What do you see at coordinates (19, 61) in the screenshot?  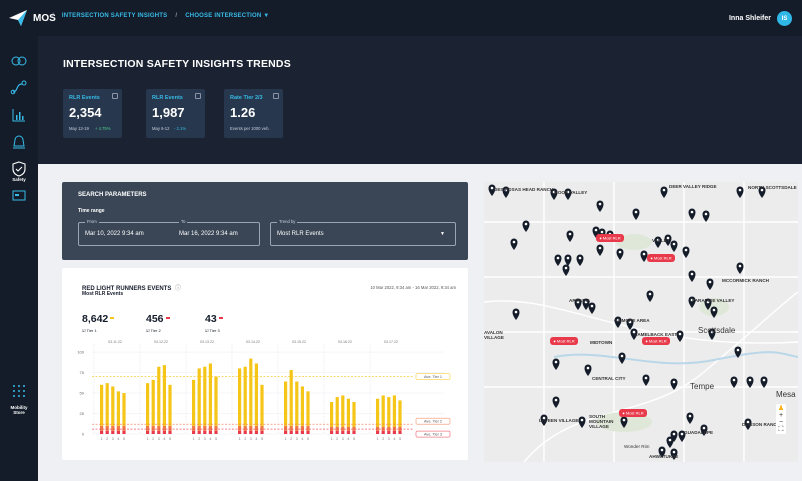 I see `map-circles-icon` at bounding box center [19, 61].